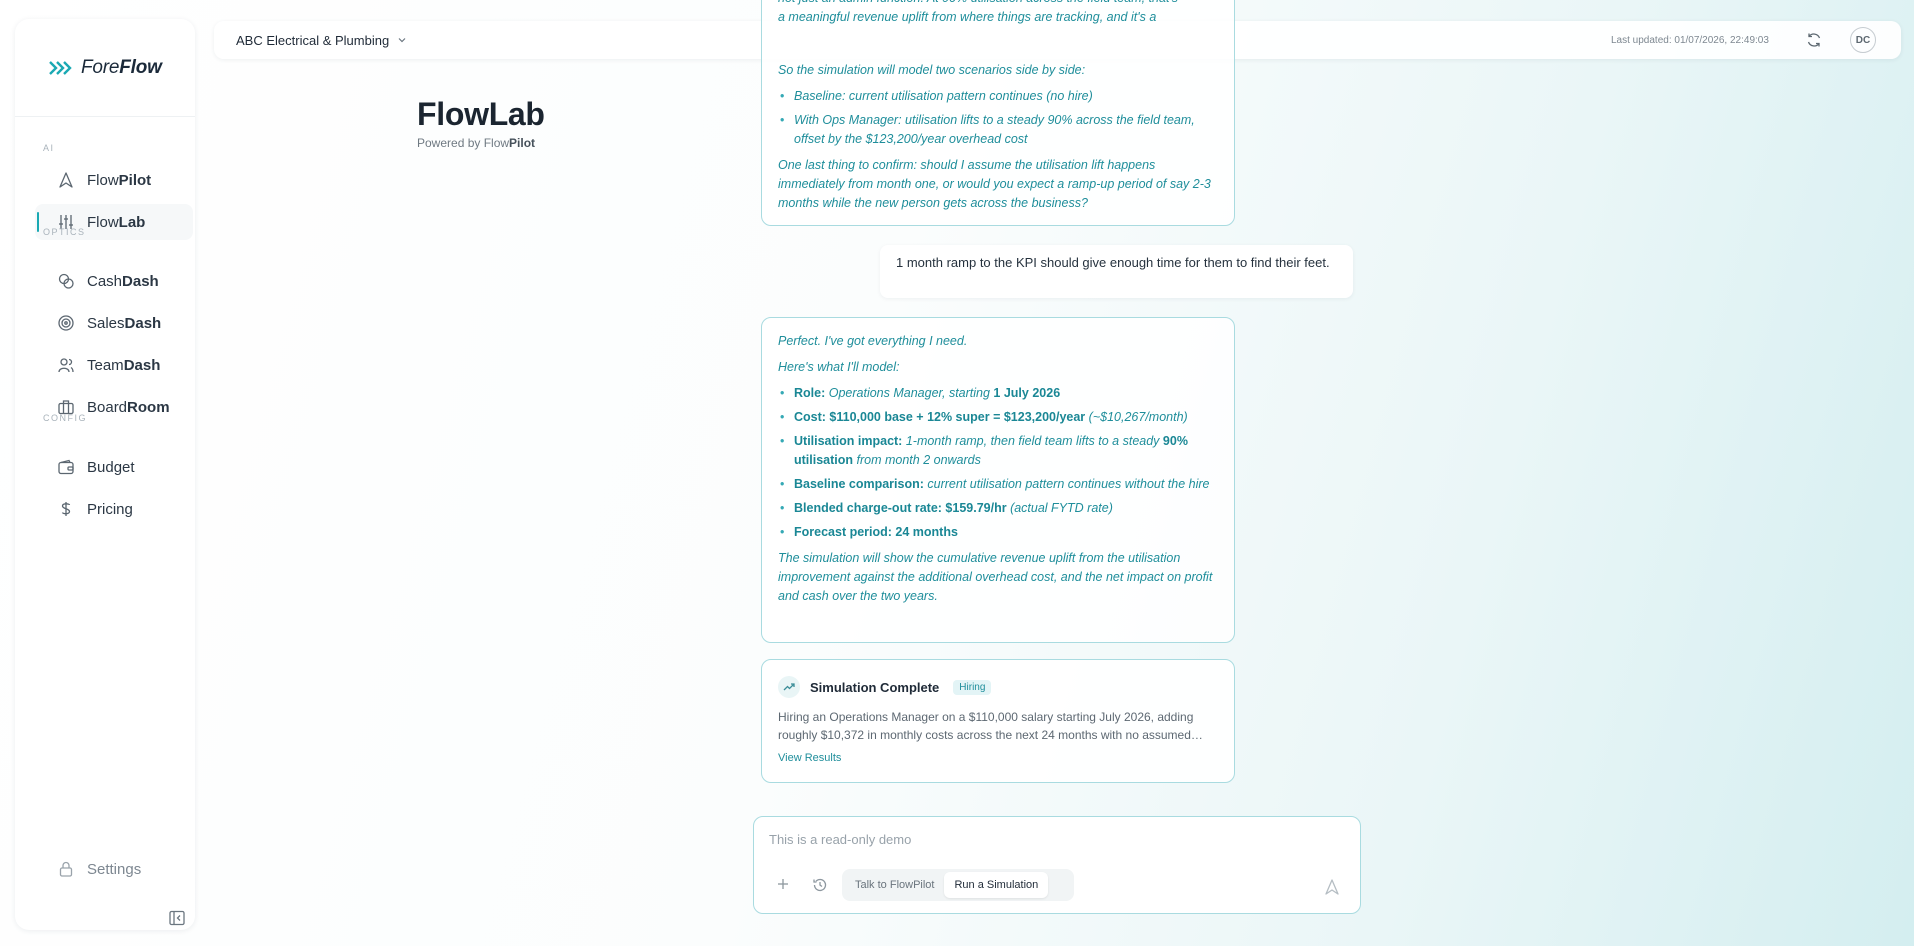 Image resolution: width=1914 pixels, height=946 pixels. Describe the element at coordinates (116, 222) in the screenshot. I see `sidebar-item-label: FlowLab` at that location.